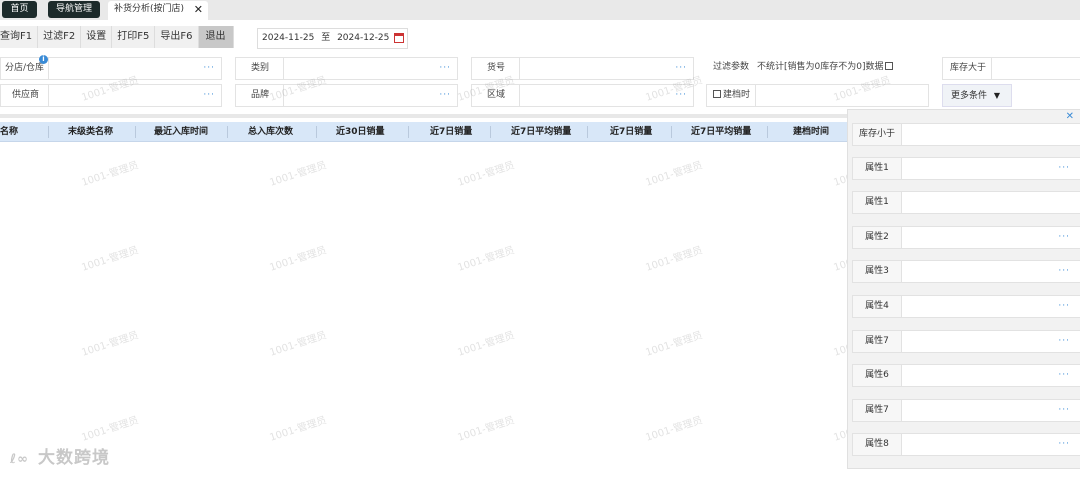  Describe the element at coordinates (877, 444) in the screenshot. I see `panel-row-label: 属性8` at that location.